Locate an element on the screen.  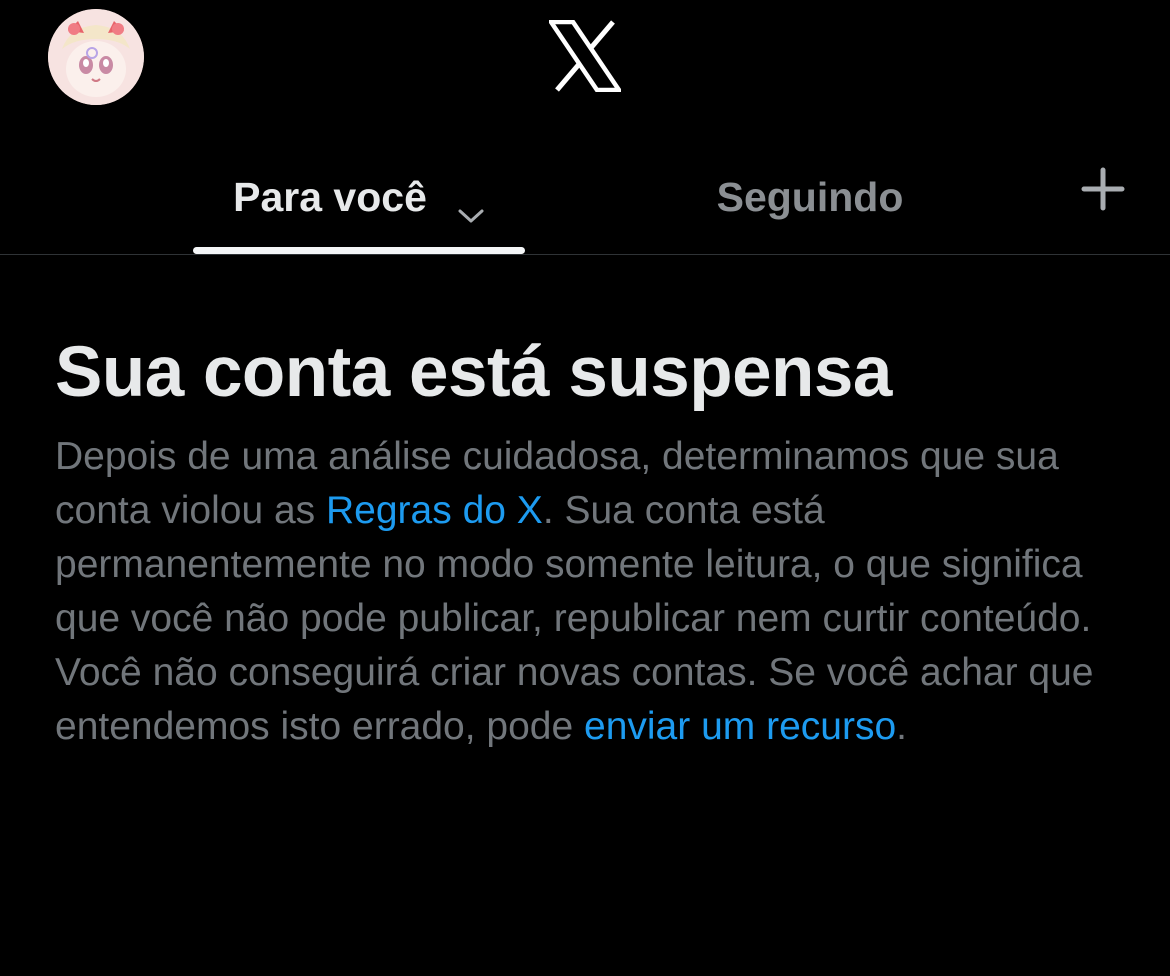
tab-for-you: Para você is located at coordinates (359, 197).